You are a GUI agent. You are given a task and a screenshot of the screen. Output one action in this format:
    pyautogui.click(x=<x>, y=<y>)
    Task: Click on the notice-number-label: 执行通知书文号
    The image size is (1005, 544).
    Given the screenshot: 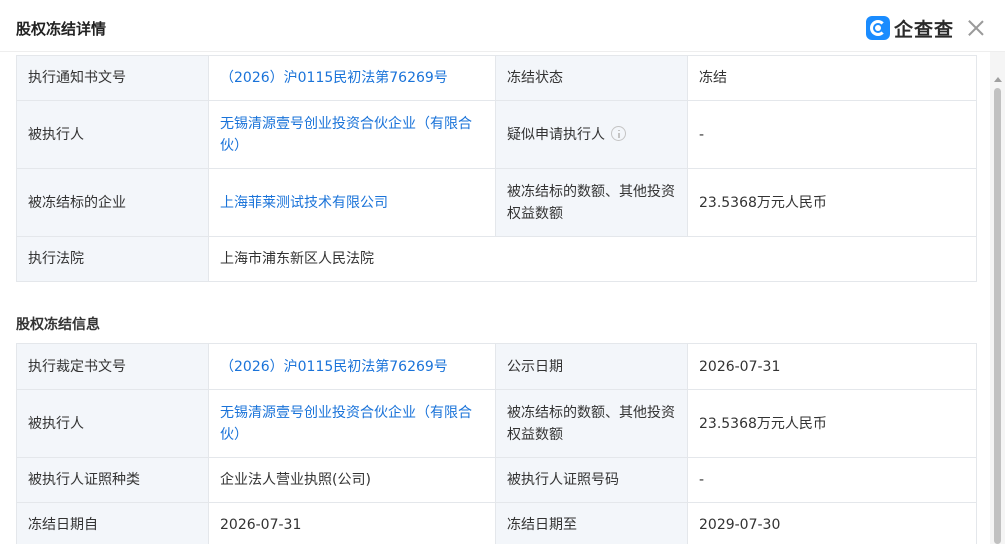 What is the action you would take?
    pyautogui.click(x=112, y=78)
    